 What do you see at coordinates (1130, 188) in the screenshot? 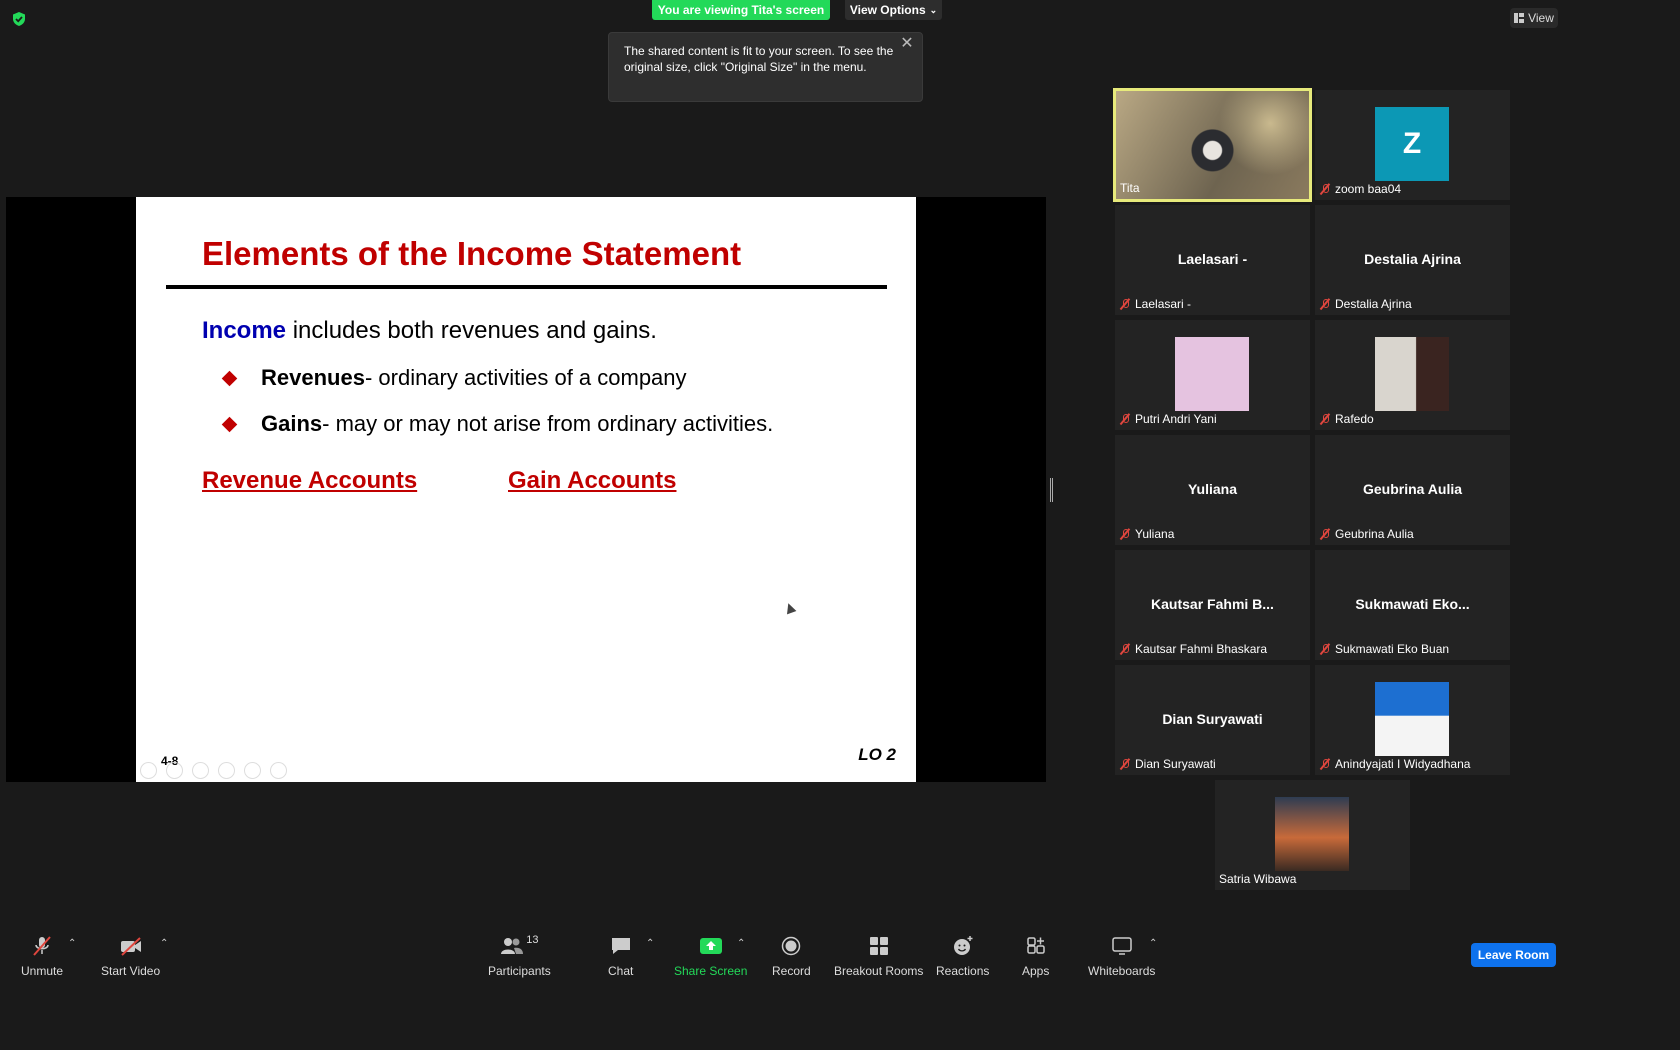
I see `participant-name-label: Tita` at bounding box center [1130, 188].